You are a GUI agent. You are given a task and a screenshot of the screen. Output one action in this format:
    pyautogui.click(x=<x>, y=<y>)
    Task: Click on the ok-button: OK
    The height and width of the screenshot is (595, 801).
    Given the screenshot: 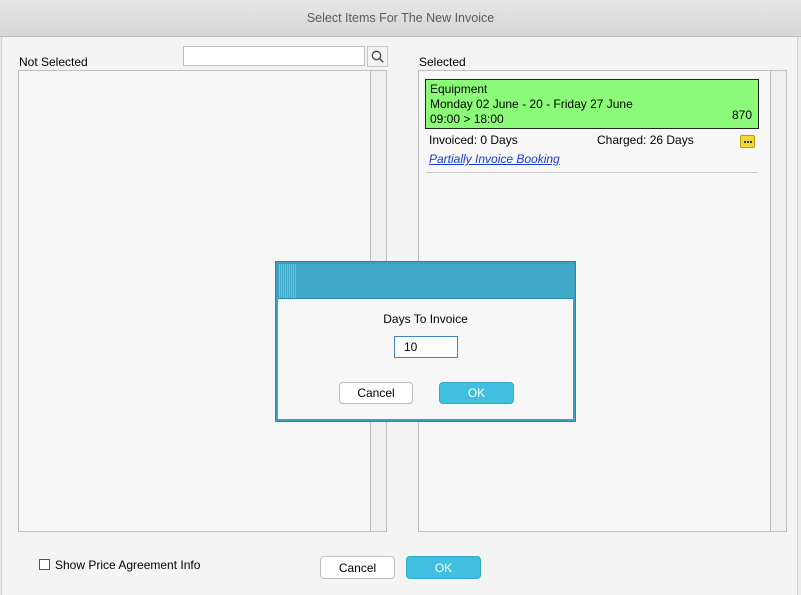 What is the action you would take?
    pyautogui.click(x=443, y=567)
    